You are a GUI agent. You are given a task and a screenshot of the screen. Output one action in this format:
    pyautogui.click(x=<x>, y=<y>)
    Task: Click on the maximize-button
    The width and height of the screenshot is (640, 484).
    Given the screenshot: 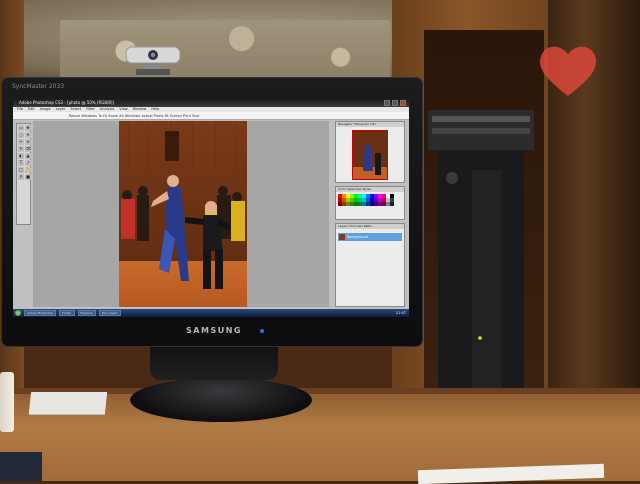 What is the action you would take?
    pyautogui.click(x=395, y=103)
    